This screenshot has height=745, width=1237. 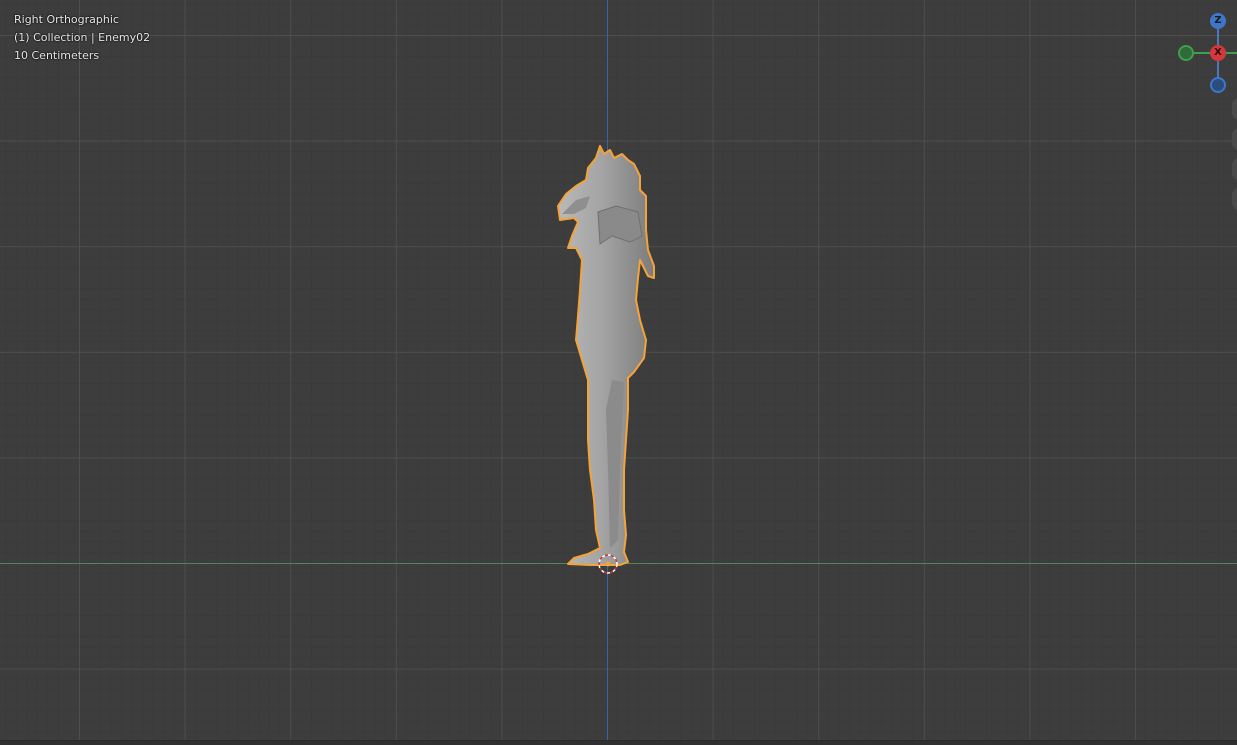 I want to click on perspective-toggle-button, so click(x=1234, y=199).